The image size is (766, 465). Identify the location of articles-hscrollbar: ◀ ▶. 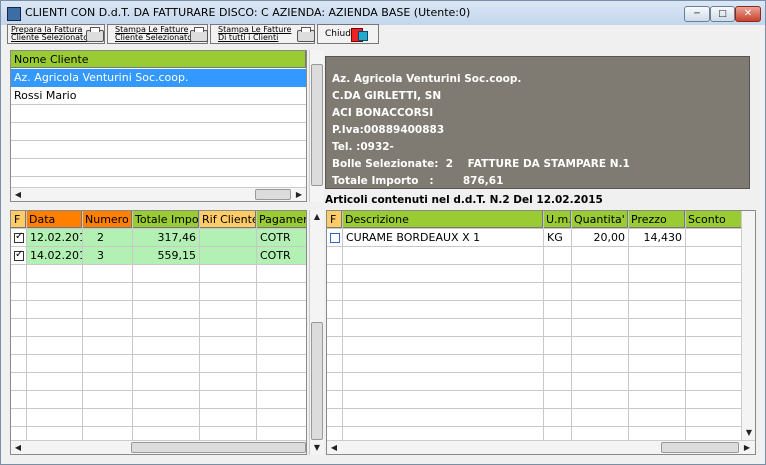
(541, 447).